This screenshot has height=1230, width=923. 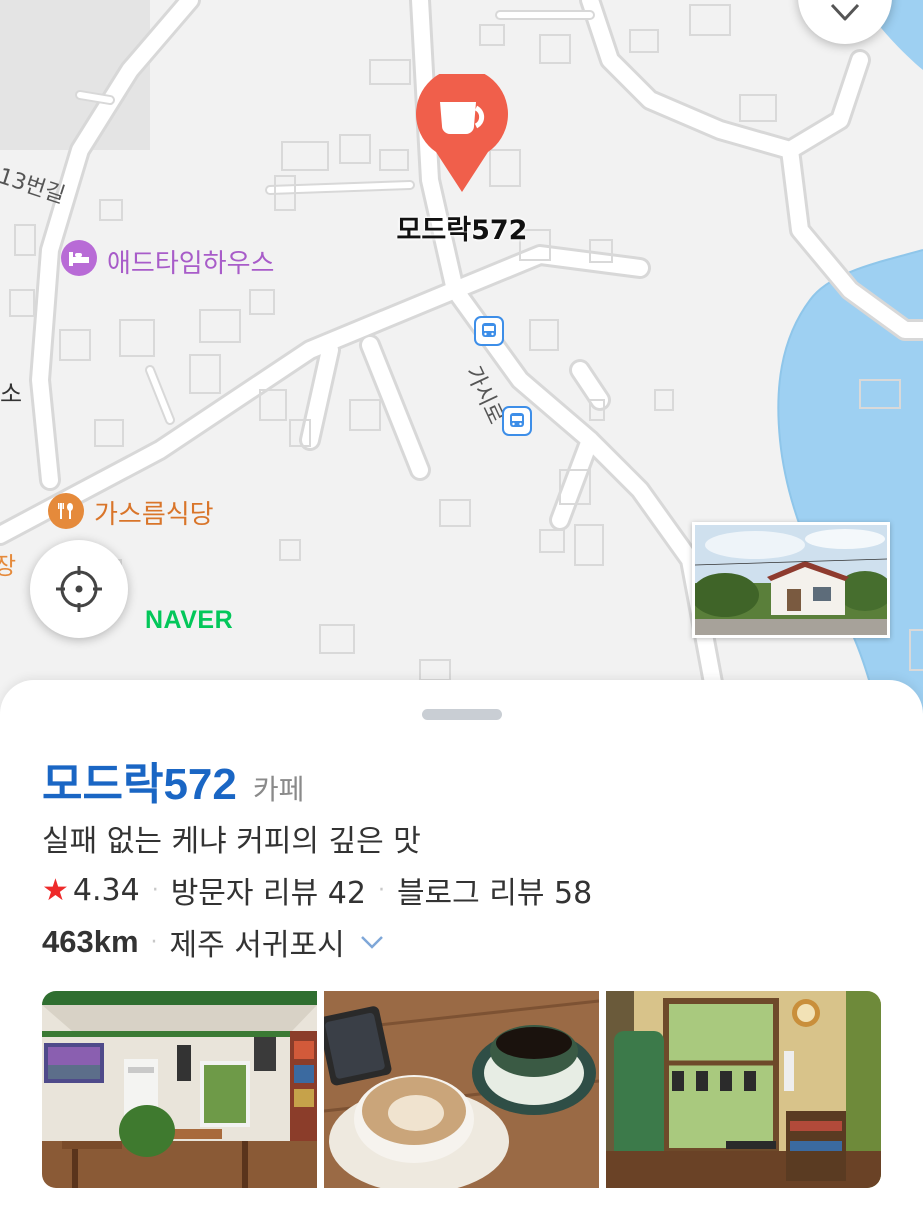 What do you see at coordinates (8, 566) in the screenshot?
I see `edge-label-2: 장` at bounding box center [8, 566].